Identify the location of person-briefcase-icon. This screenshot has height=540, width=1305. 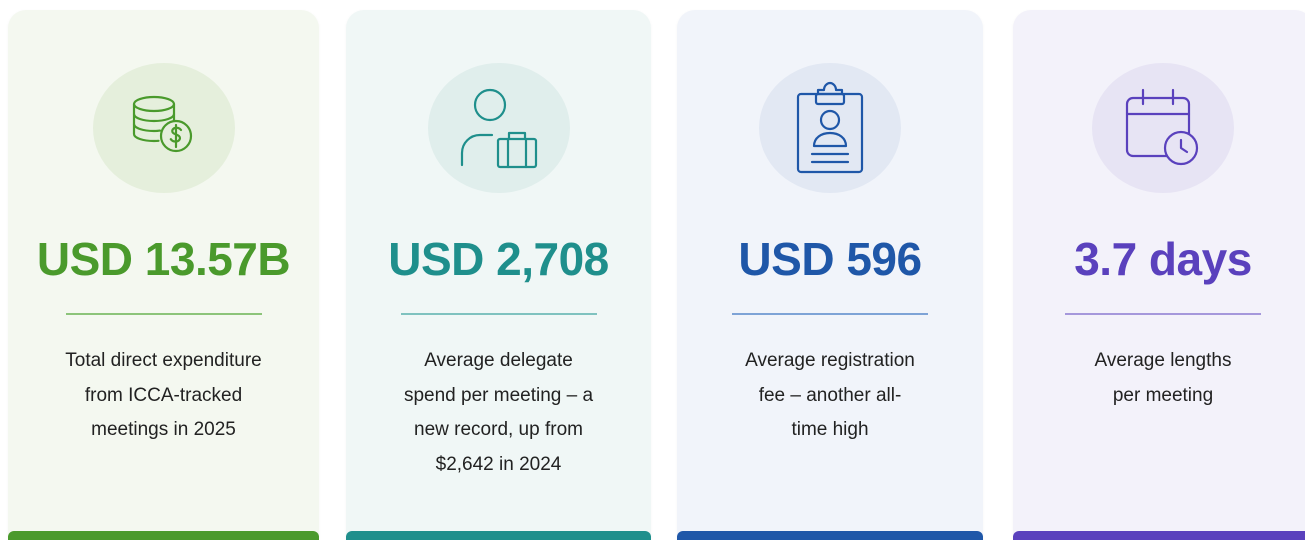
(498, 128).